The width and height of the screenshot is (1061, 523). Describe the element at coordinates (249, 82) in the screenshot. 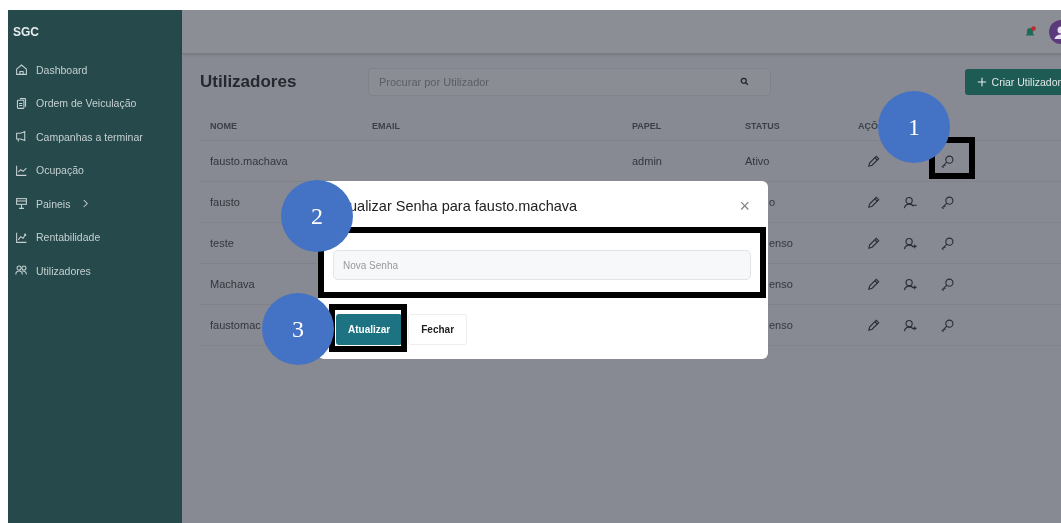

I see `page-title: Utilizadores` at that location.